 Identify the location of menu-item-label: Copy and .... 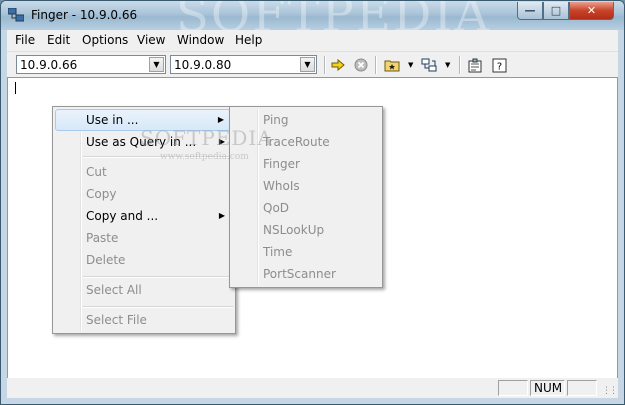
(122, 216).